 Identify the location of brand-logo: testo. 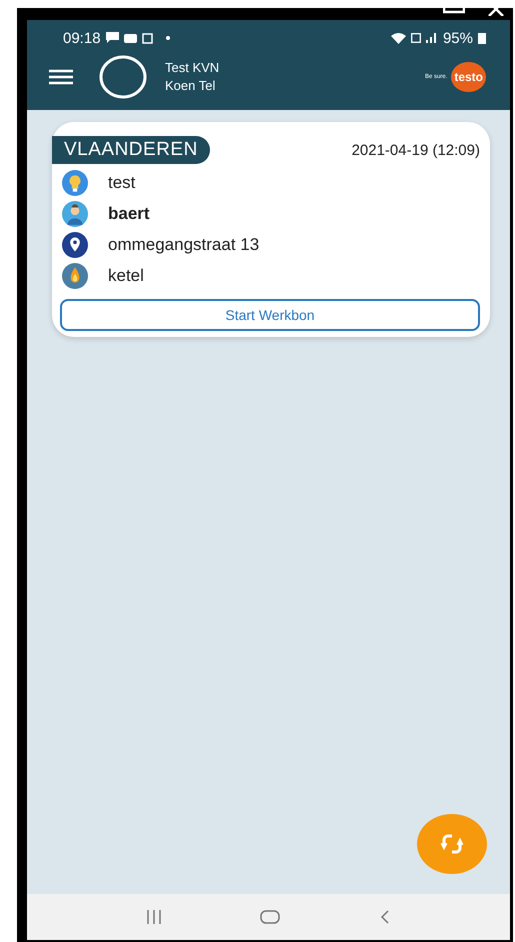
(468, 77).